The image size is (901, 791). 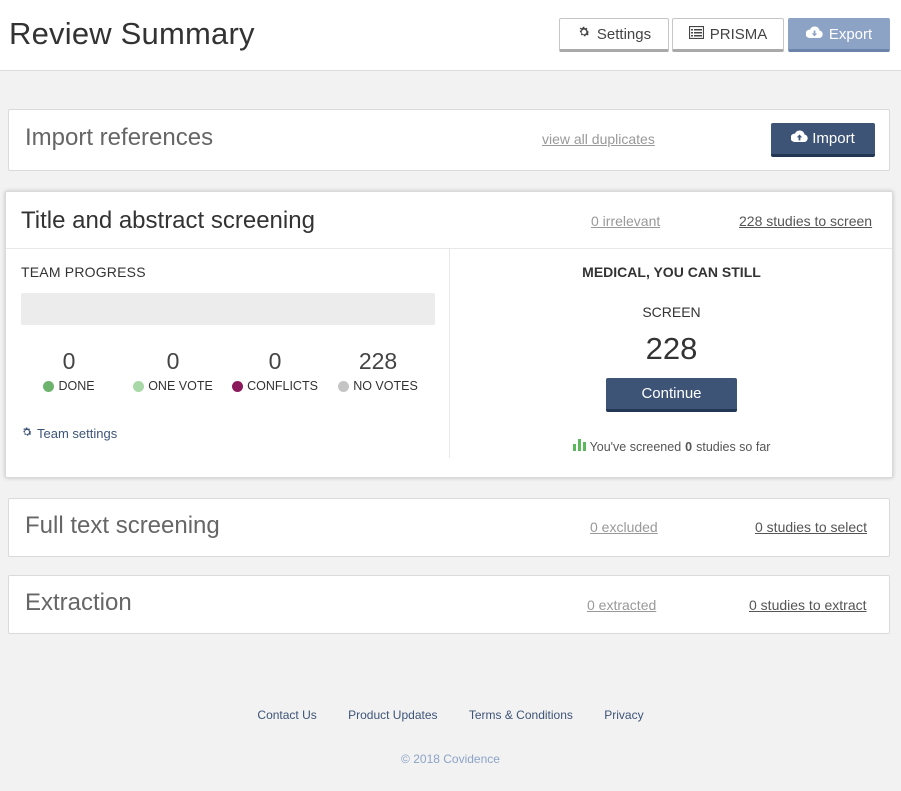 I want to click on stat-done: 0 DONE, so click(x=69, y=370).